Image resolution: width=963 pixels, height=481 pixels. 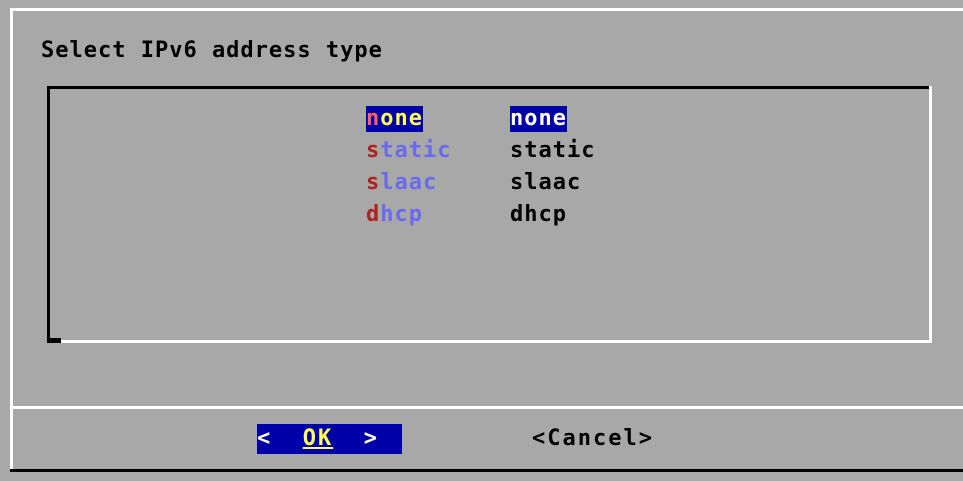 I want to click on list-frame-bottom, so click(x=489, y=341).